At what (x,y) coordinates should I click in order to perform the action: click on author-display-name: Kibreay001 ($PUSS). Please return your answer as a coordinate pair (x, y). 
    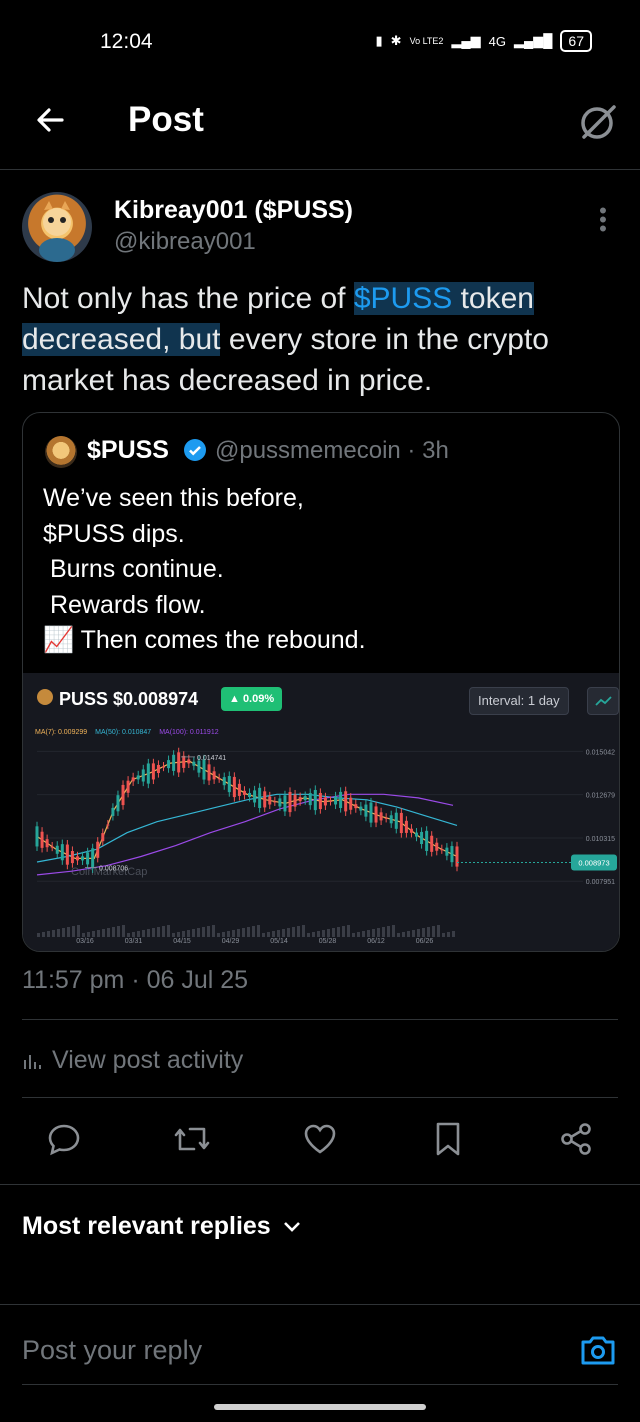
    Looking at the image, I should click on (233, 210).